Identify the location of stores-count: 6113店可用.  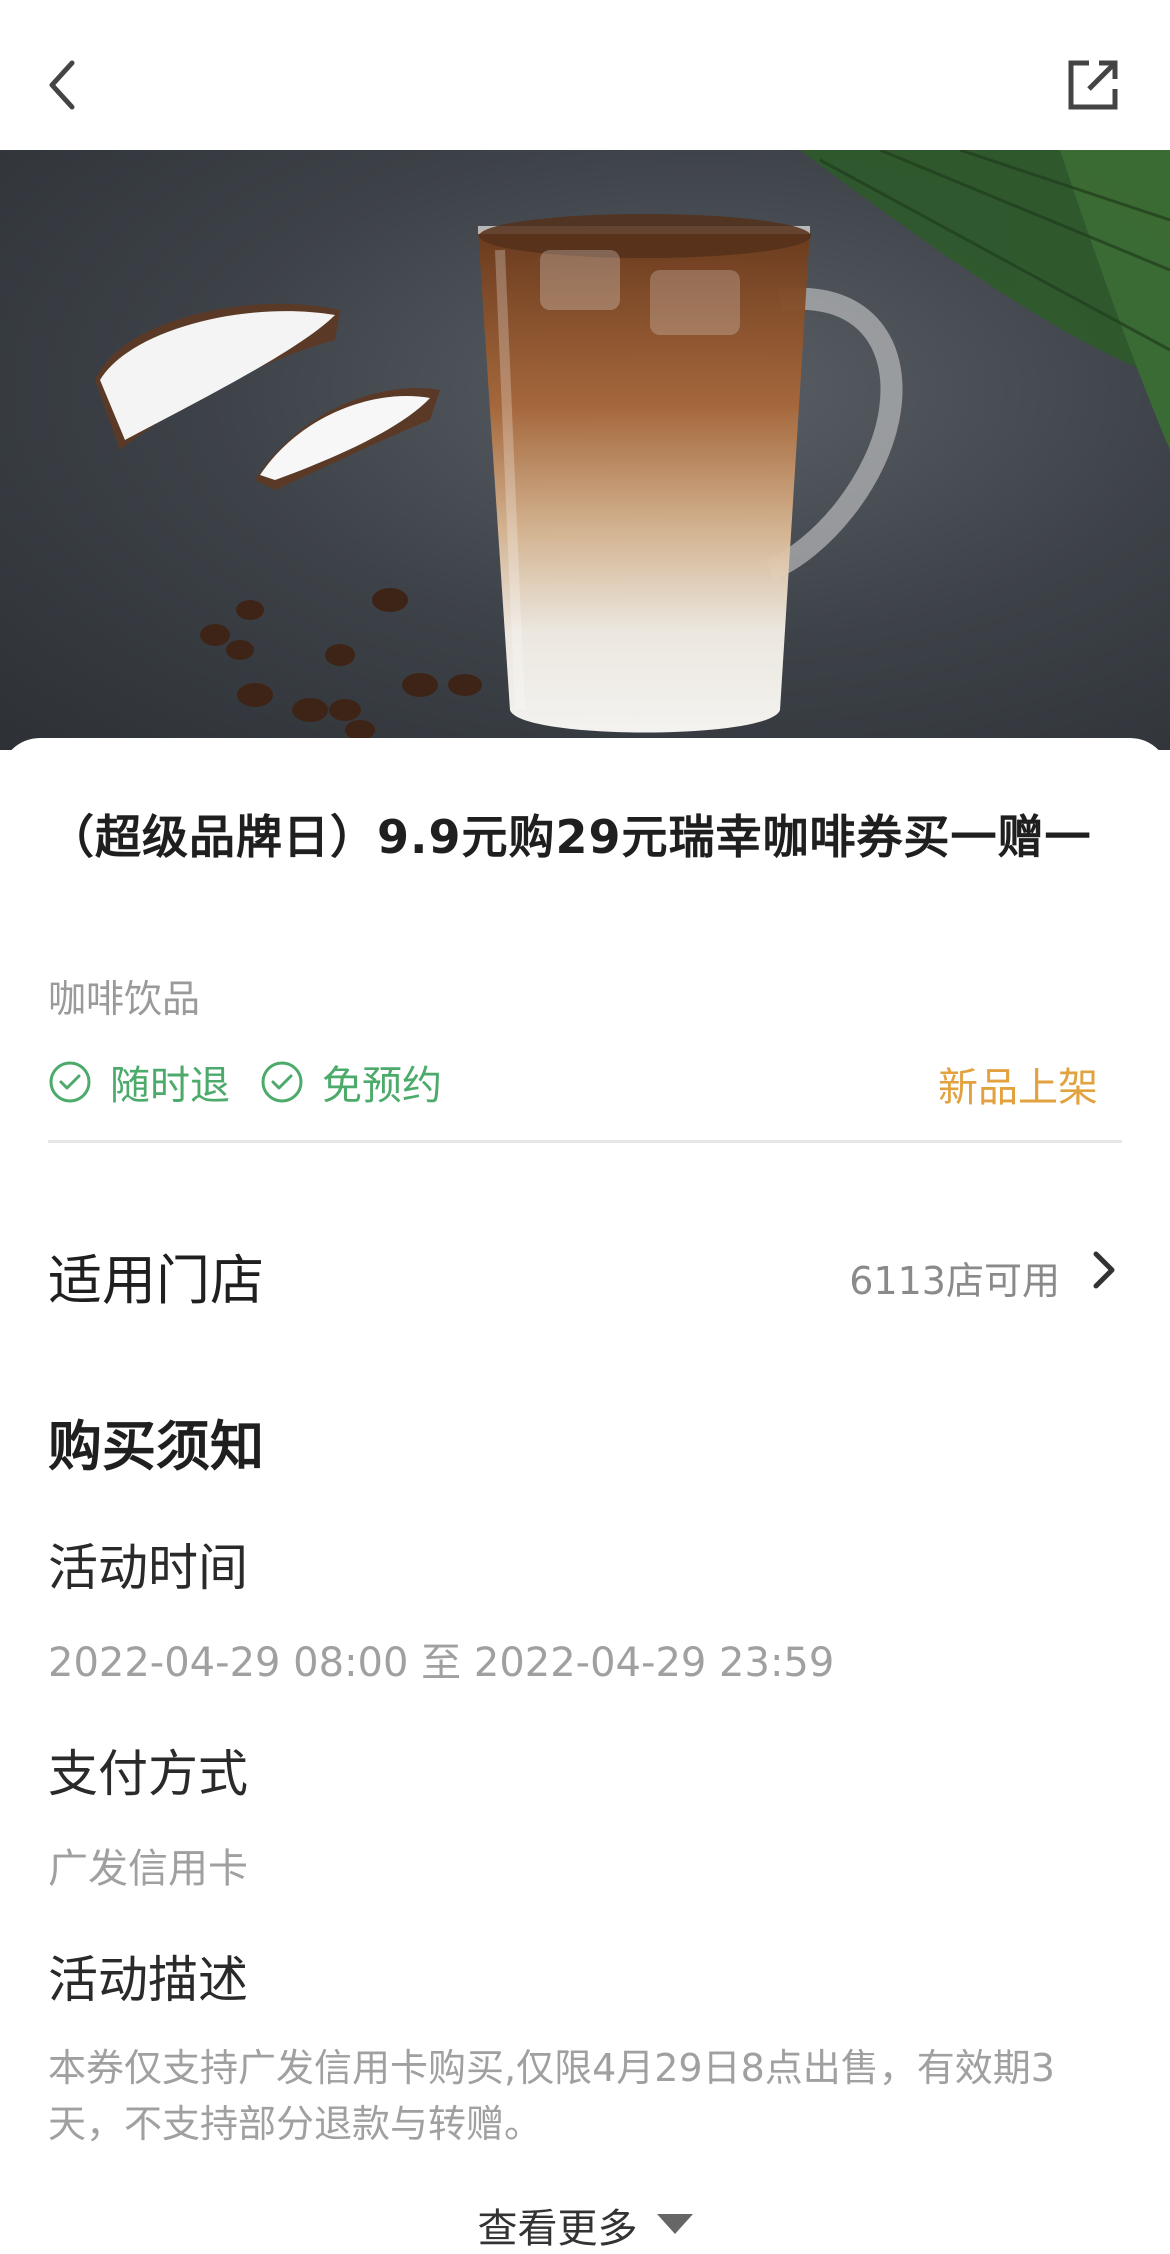
(954, 1281).